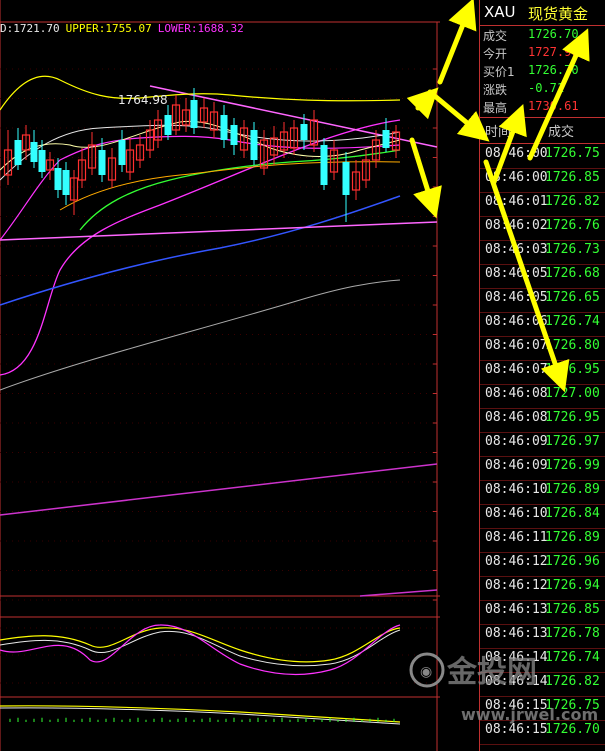 This screenshot has height=751, width=605. I want to click on tick-row: 08:46:07 1726.95, so click(542, 372).